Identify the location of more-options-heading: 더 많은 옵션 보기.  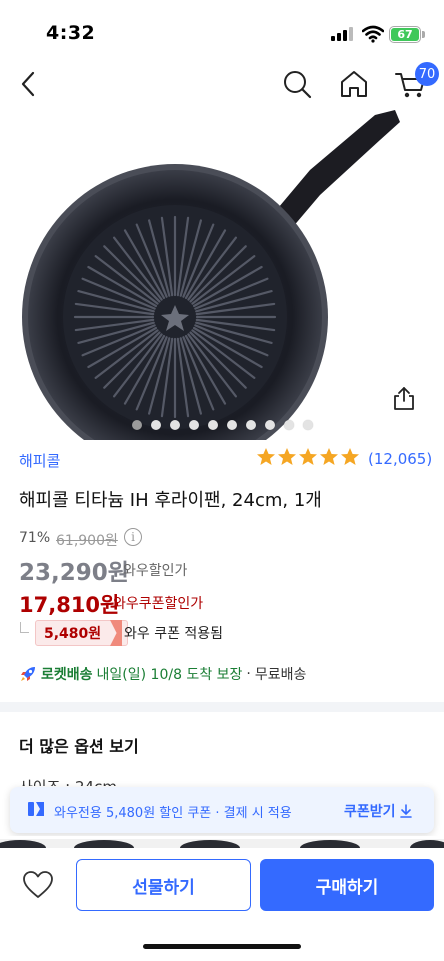
(79, 745).